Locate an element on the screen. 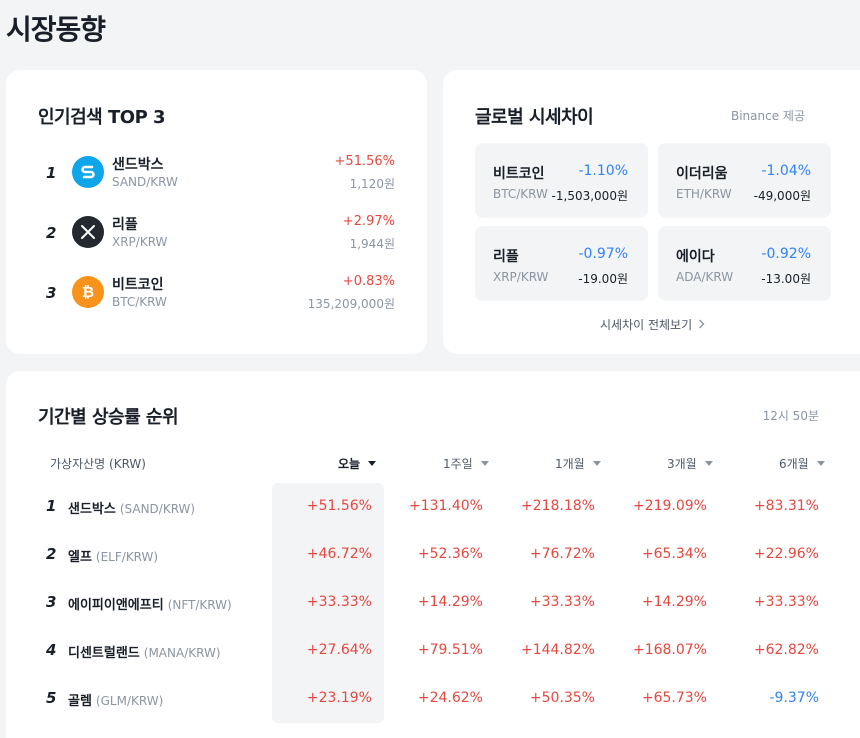  ripple-logo-icon is located at coordinates (88, 232).